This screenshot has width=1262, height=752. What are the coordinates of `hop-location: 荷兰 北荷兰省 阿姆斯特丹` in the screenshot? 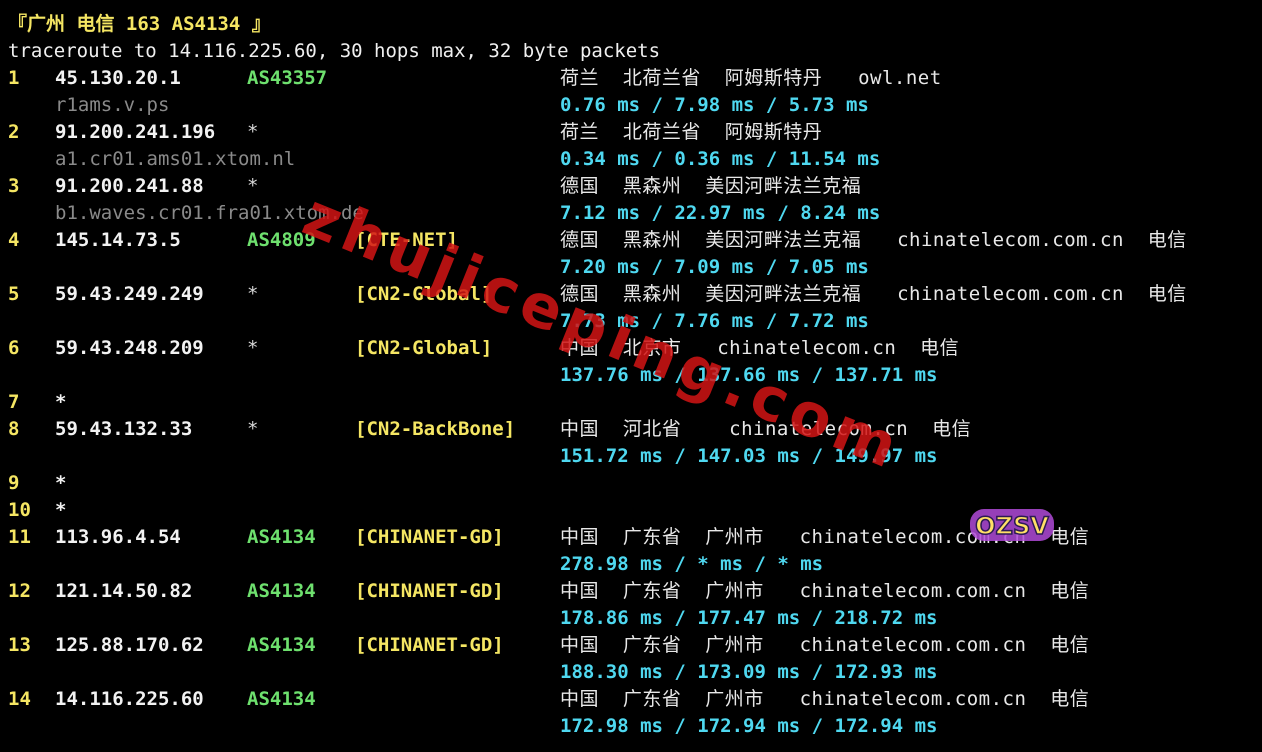 It's located at (691, 132).